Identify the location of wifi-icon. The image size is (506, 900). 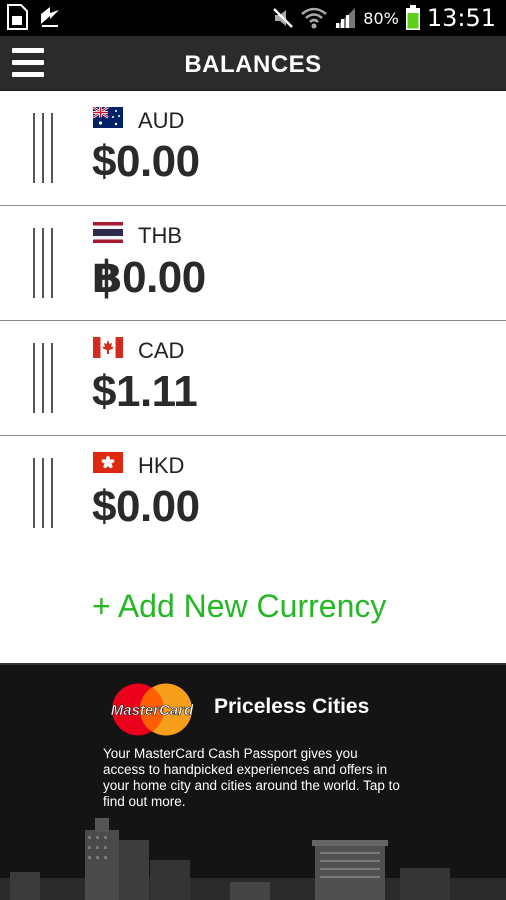
(314, 18).